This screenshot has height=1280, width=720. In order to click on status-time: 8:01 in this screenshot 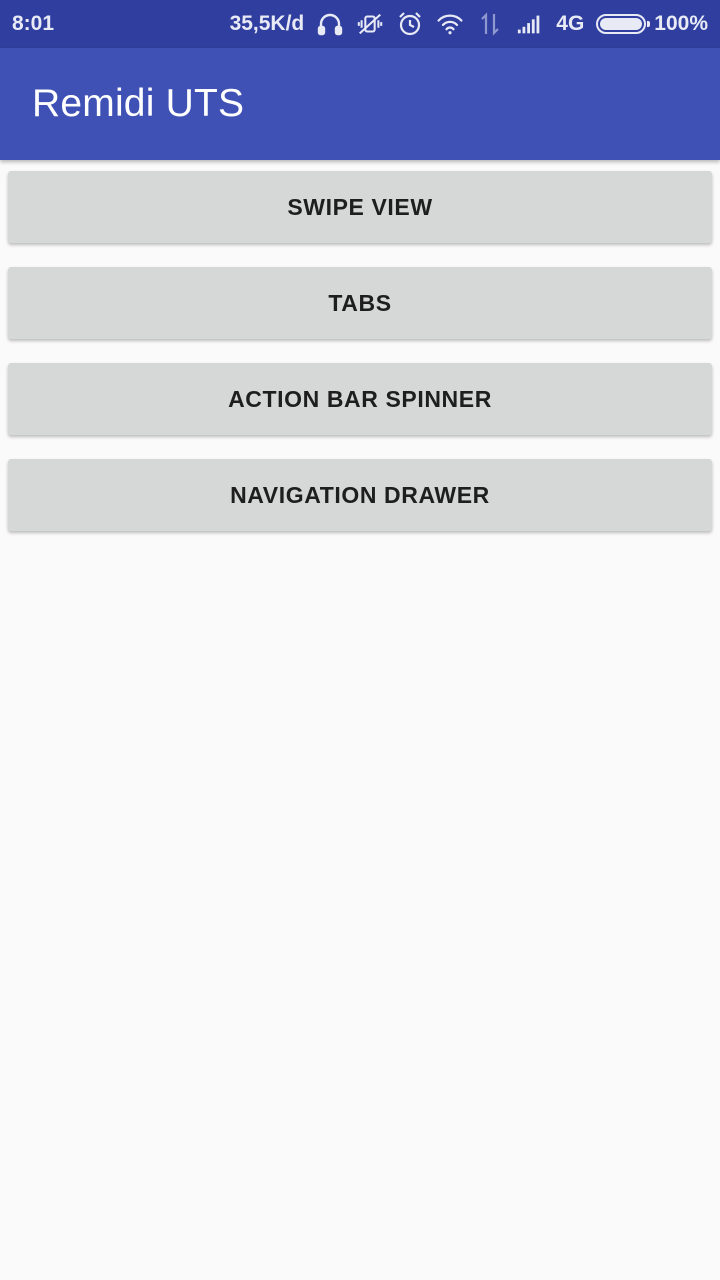, I will do `click(33, 23)`.